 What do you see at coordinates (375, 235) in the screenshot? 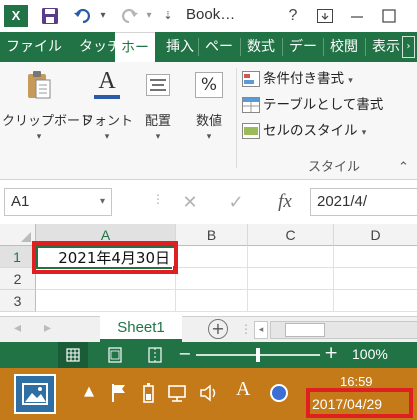
I see `column-header-d: D` at bounding box center [375, 235].